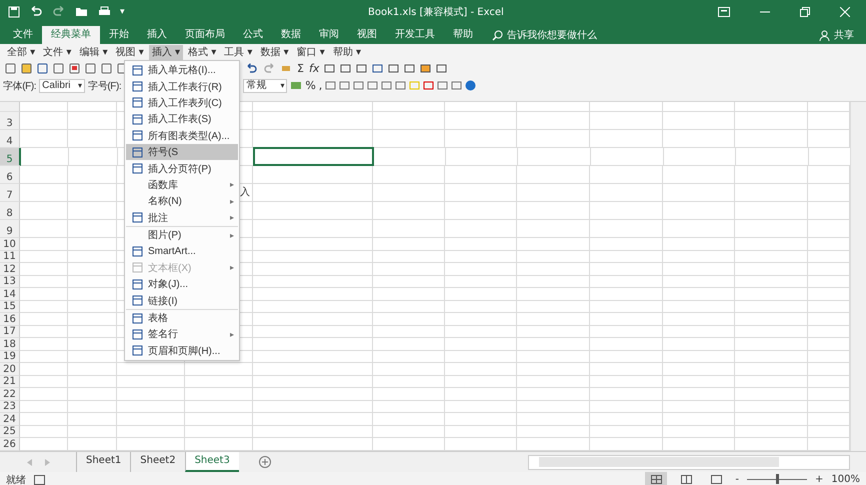 The height and width of the screenshot is (485, 866). I want to click on macro-record-icon, so click(39, 479).